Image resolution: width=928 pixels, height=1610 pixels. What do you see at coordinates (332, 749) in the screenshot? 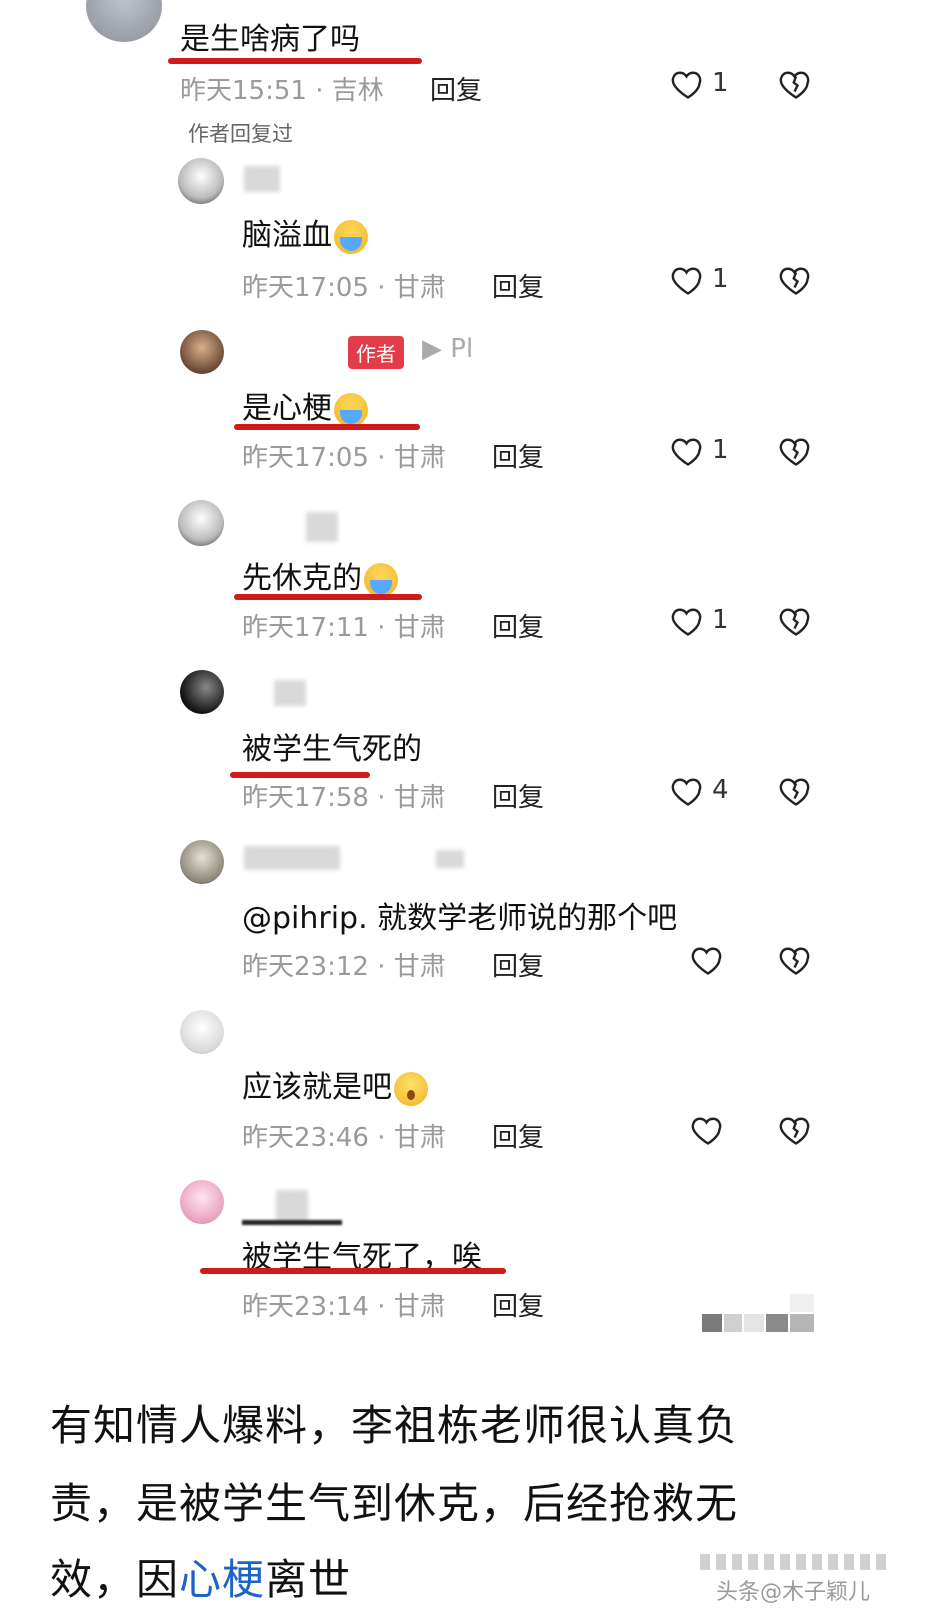
I see `comment-text: 被学生气死的` at bounding box center [332, 749].